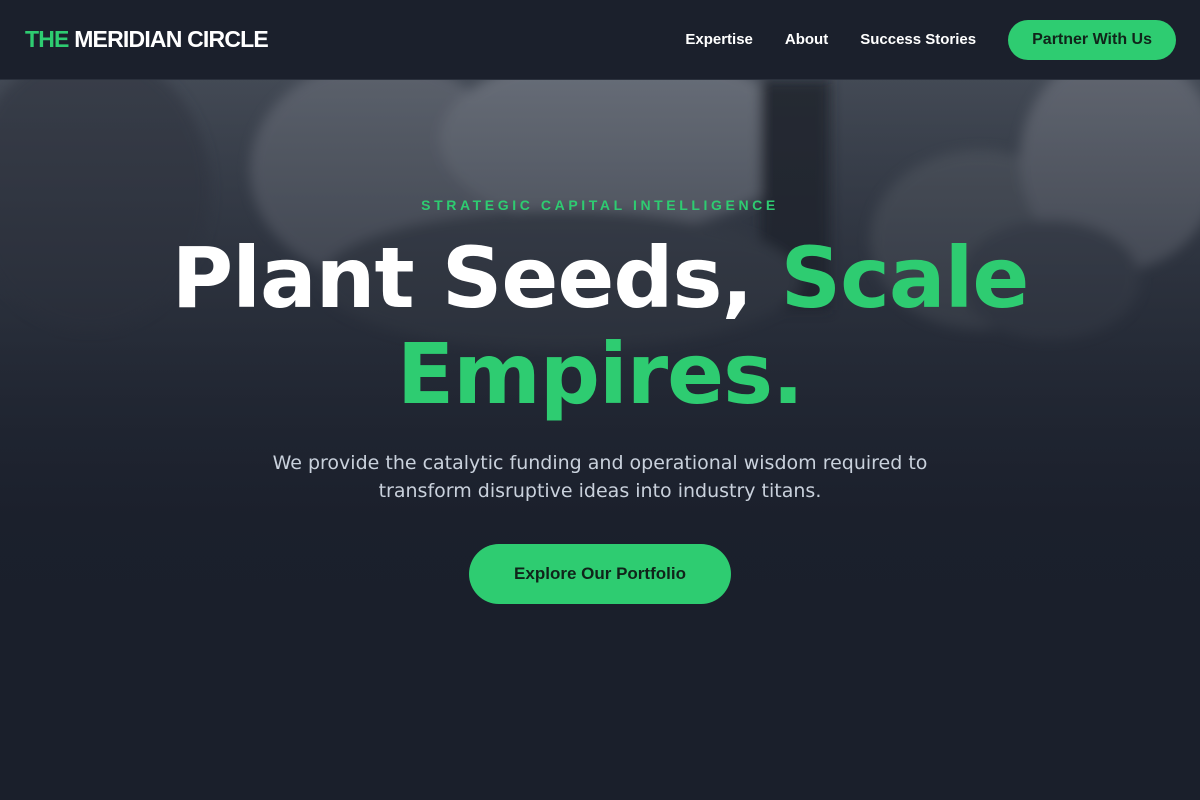 This screenshot has height=800, width=1200. I want to click on nav-link-success-stories: Success Stories, so click(918, 39).